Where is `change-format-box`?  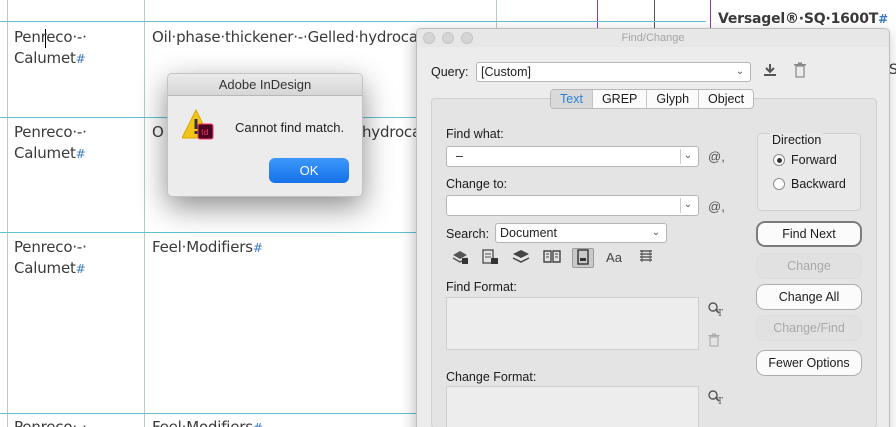
change-format-box is located at coordinates (572, 406).